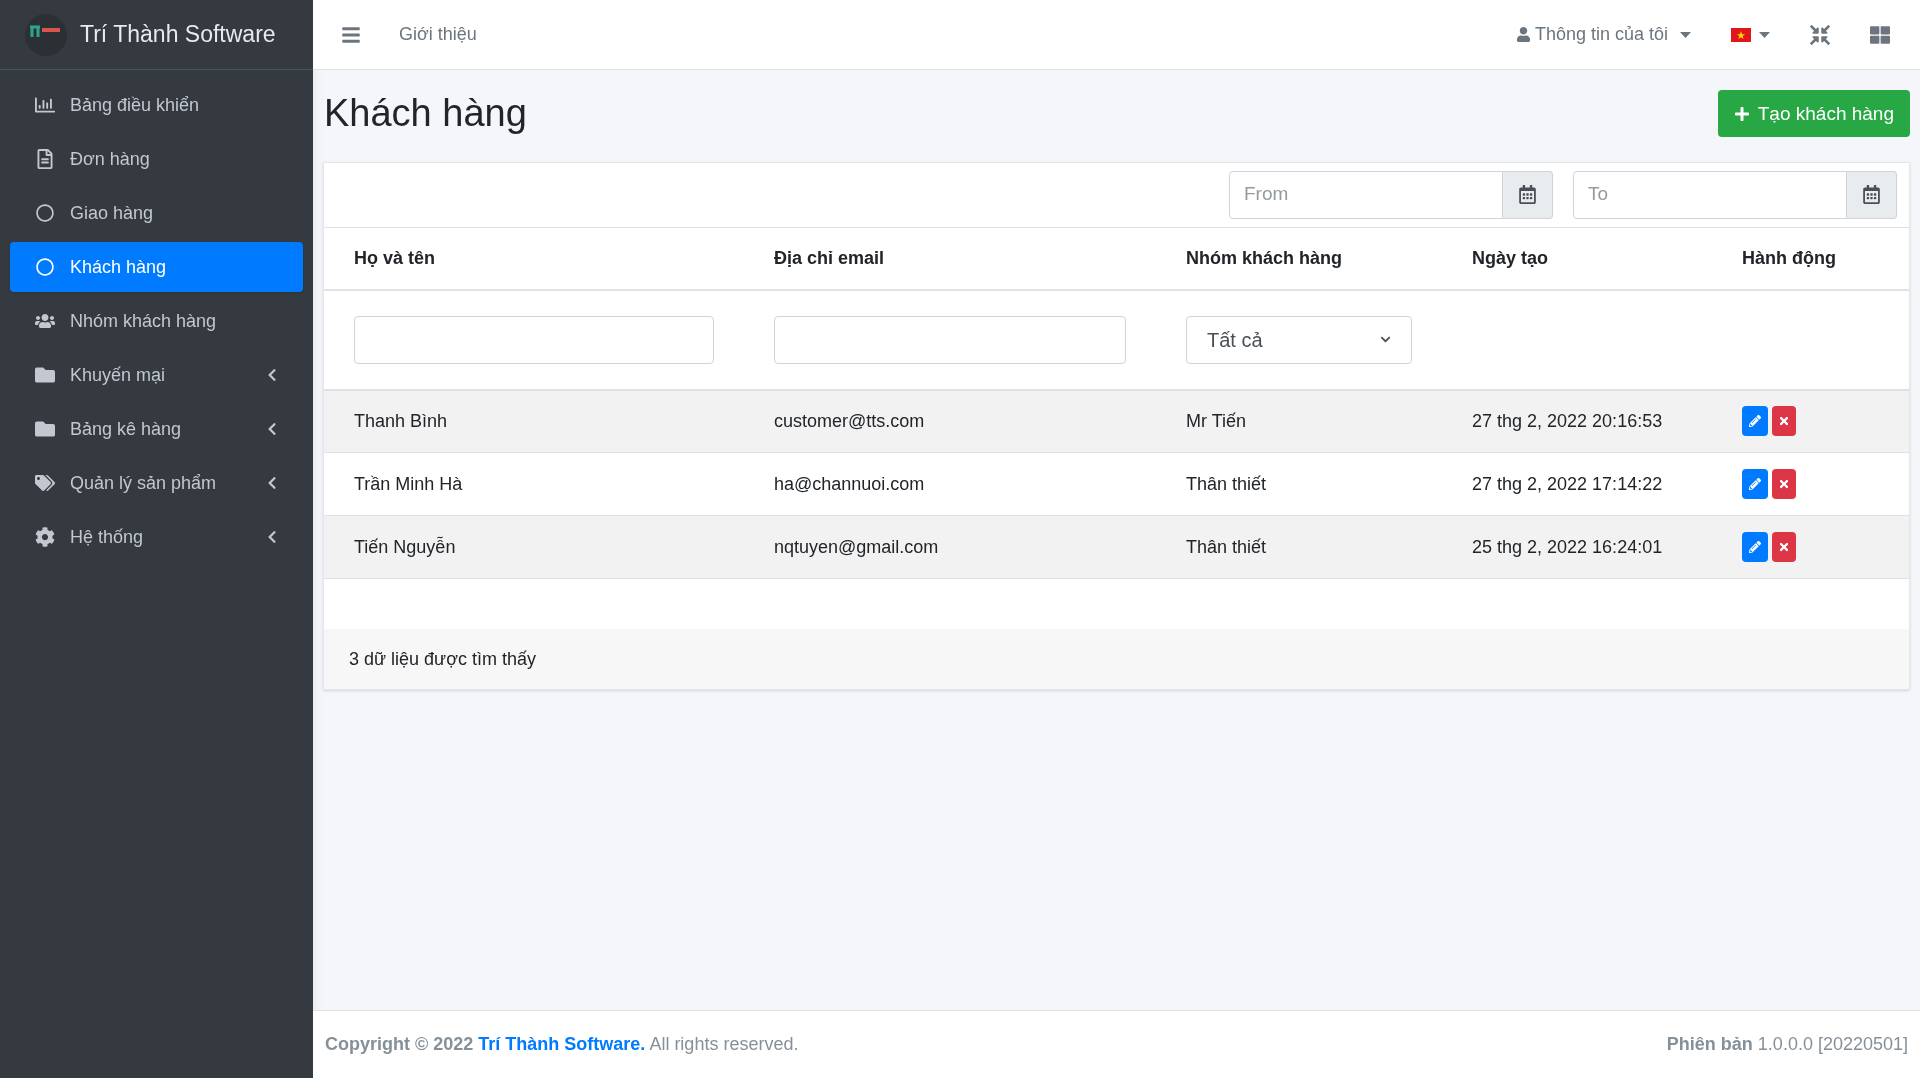  What do you see at coordinates (1787, 1044) in the screenshot?
I see `version-text: Phiên bản 1.0.0.0 [20220501]` at bounding box center [1787, 1044].